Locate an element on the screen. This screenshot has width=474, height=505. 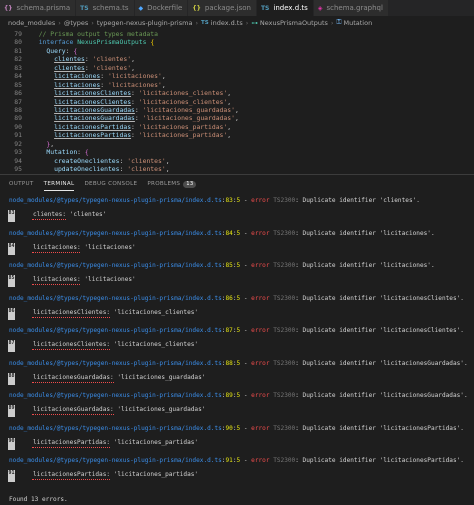
error-line-number: 86 is located at coordinates (229, 298).